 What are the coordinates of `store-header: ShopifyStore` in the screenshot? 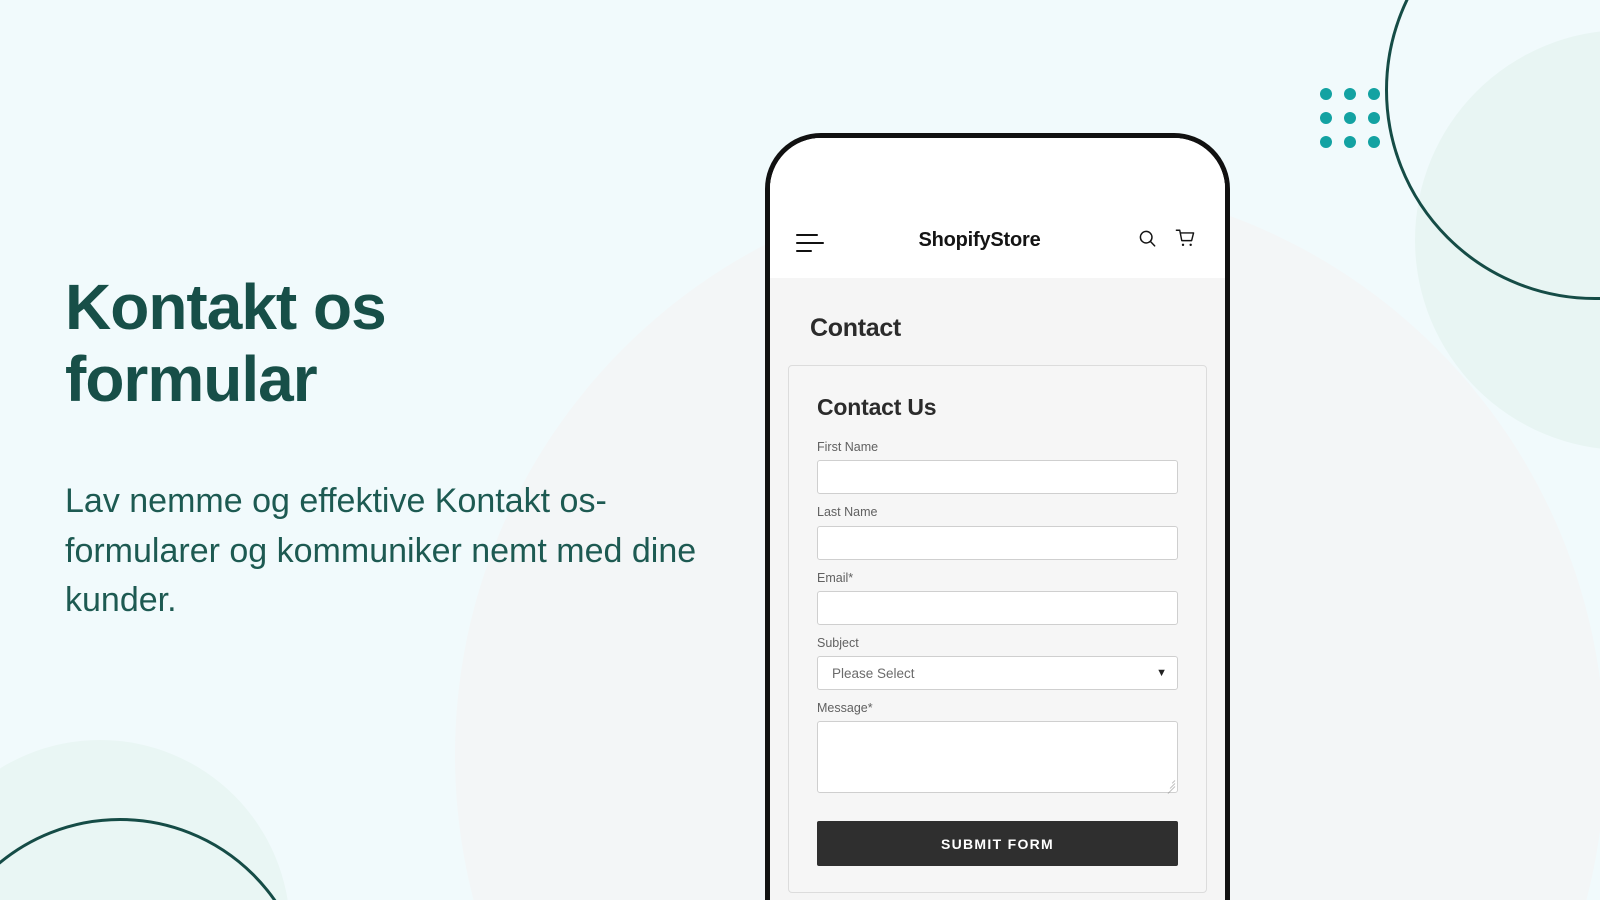 It's located at (997, 208).